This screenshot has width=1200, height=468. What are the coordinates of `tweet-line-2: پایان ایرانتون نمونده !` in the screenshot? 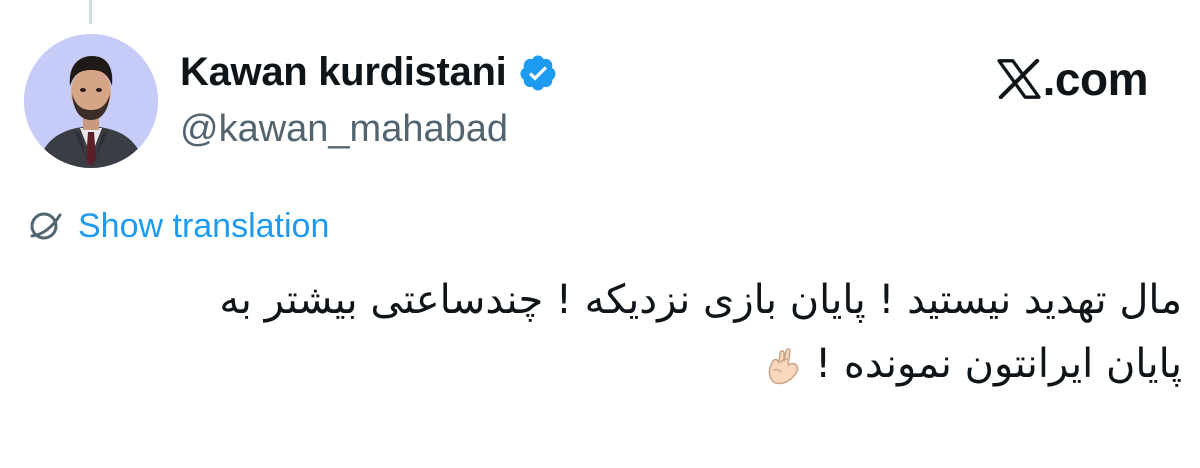 It's located at (632, 364).